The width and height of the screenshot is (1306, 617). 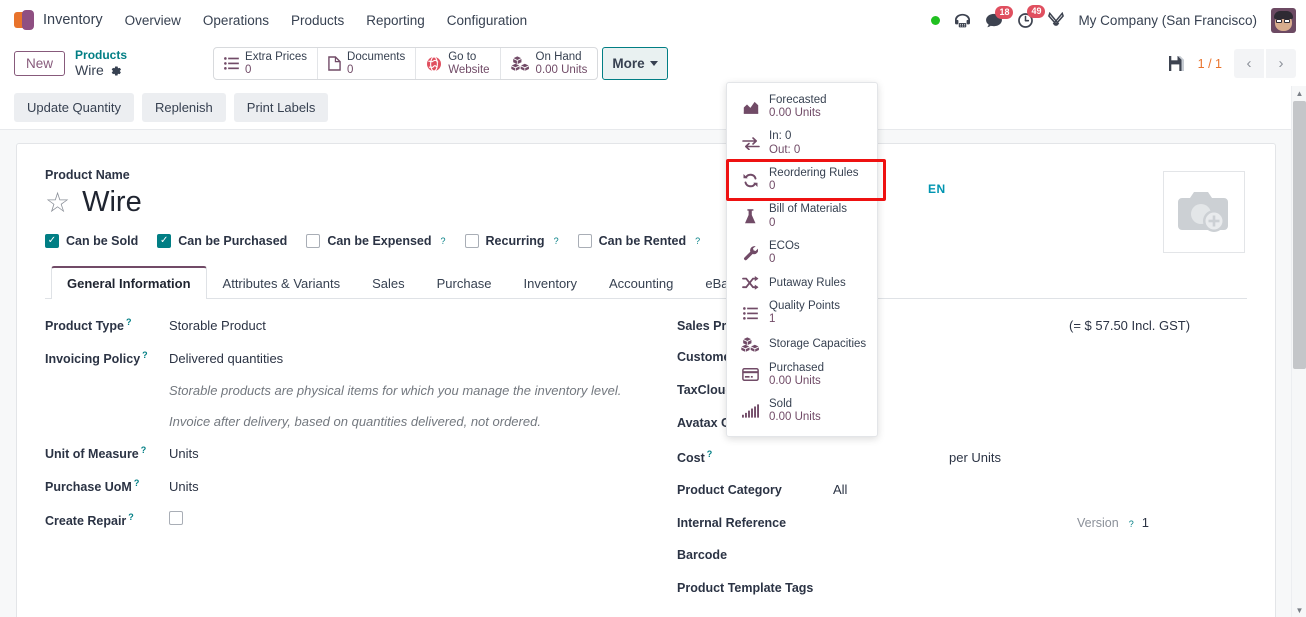 I want to click on checkbox-can-be-sold: Can be Sold, so click(x=91, y=241).